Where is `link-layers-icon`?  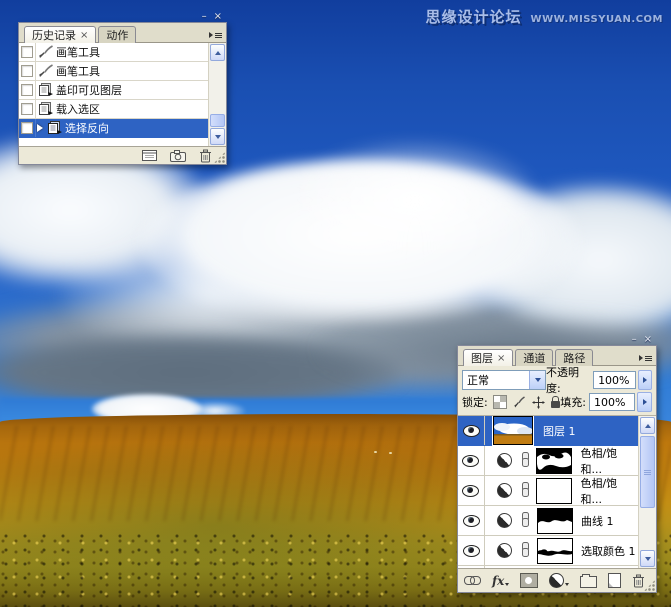
link-layers-icon is located at coordinates (472, 580).